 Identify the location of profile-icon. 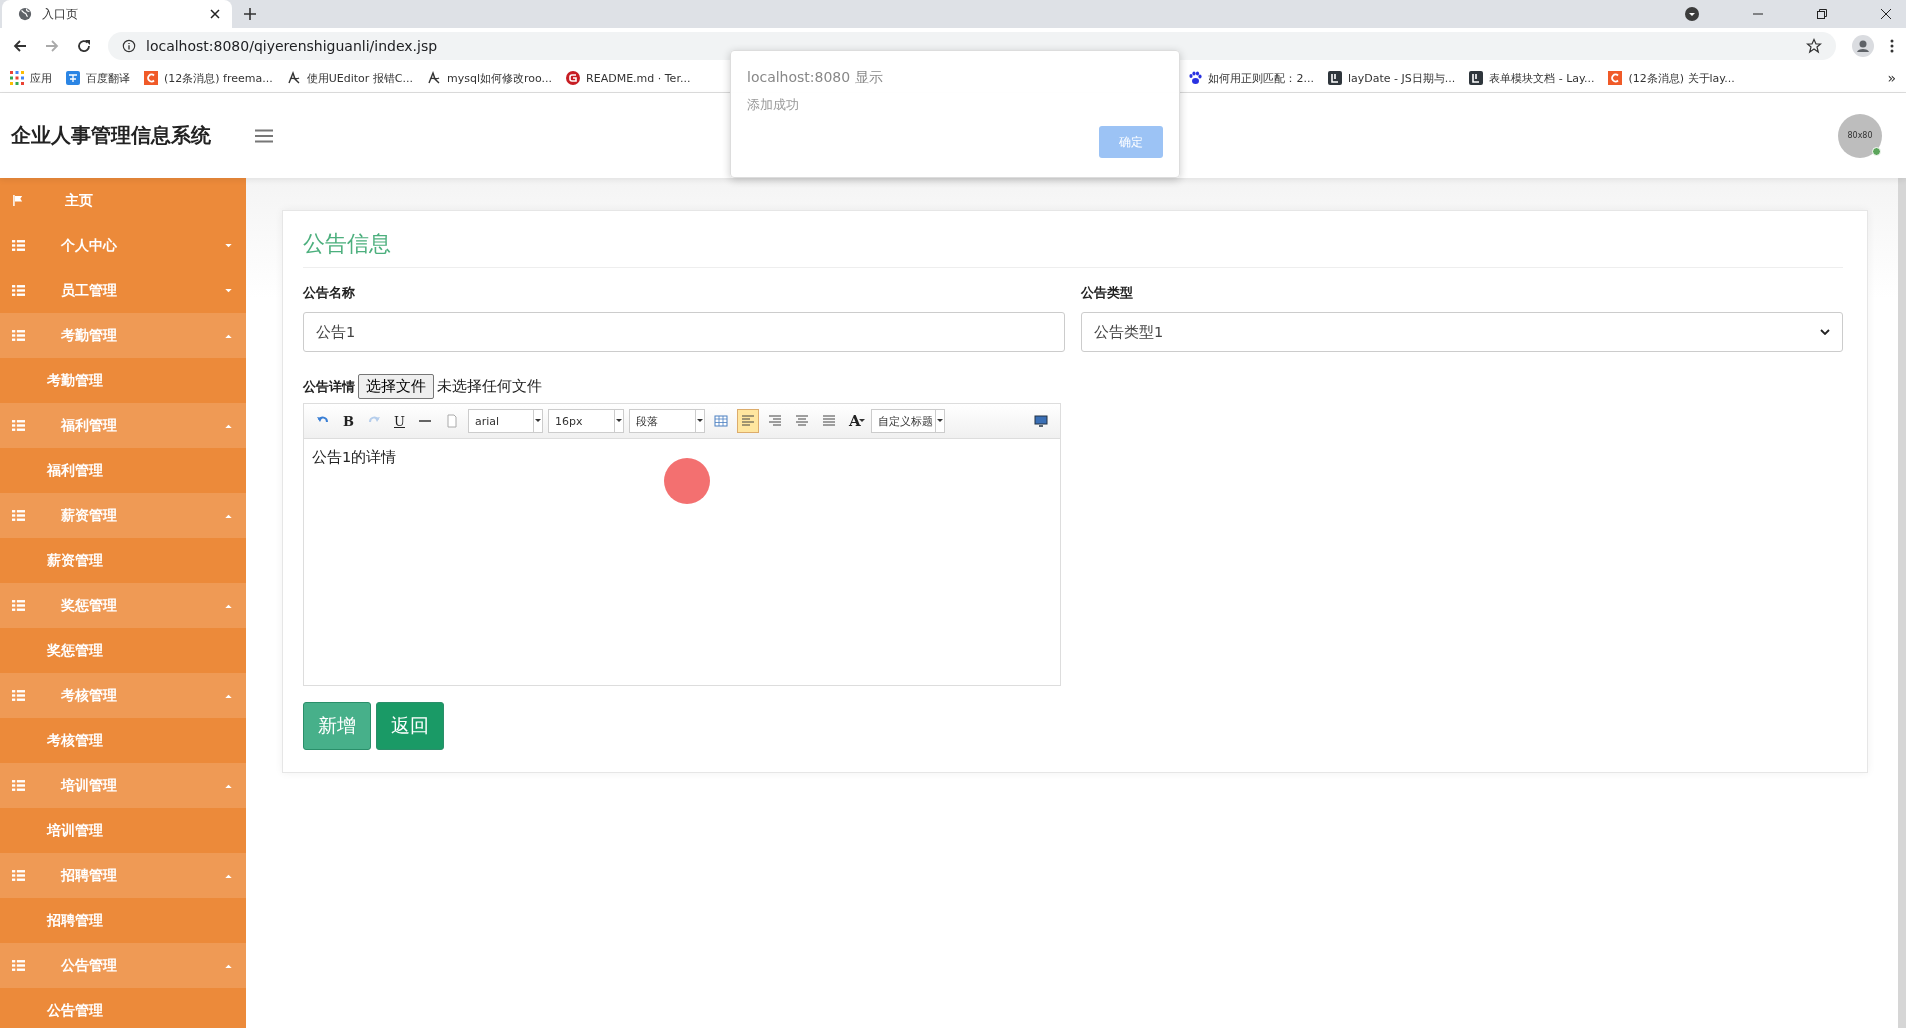
(1863, 46).